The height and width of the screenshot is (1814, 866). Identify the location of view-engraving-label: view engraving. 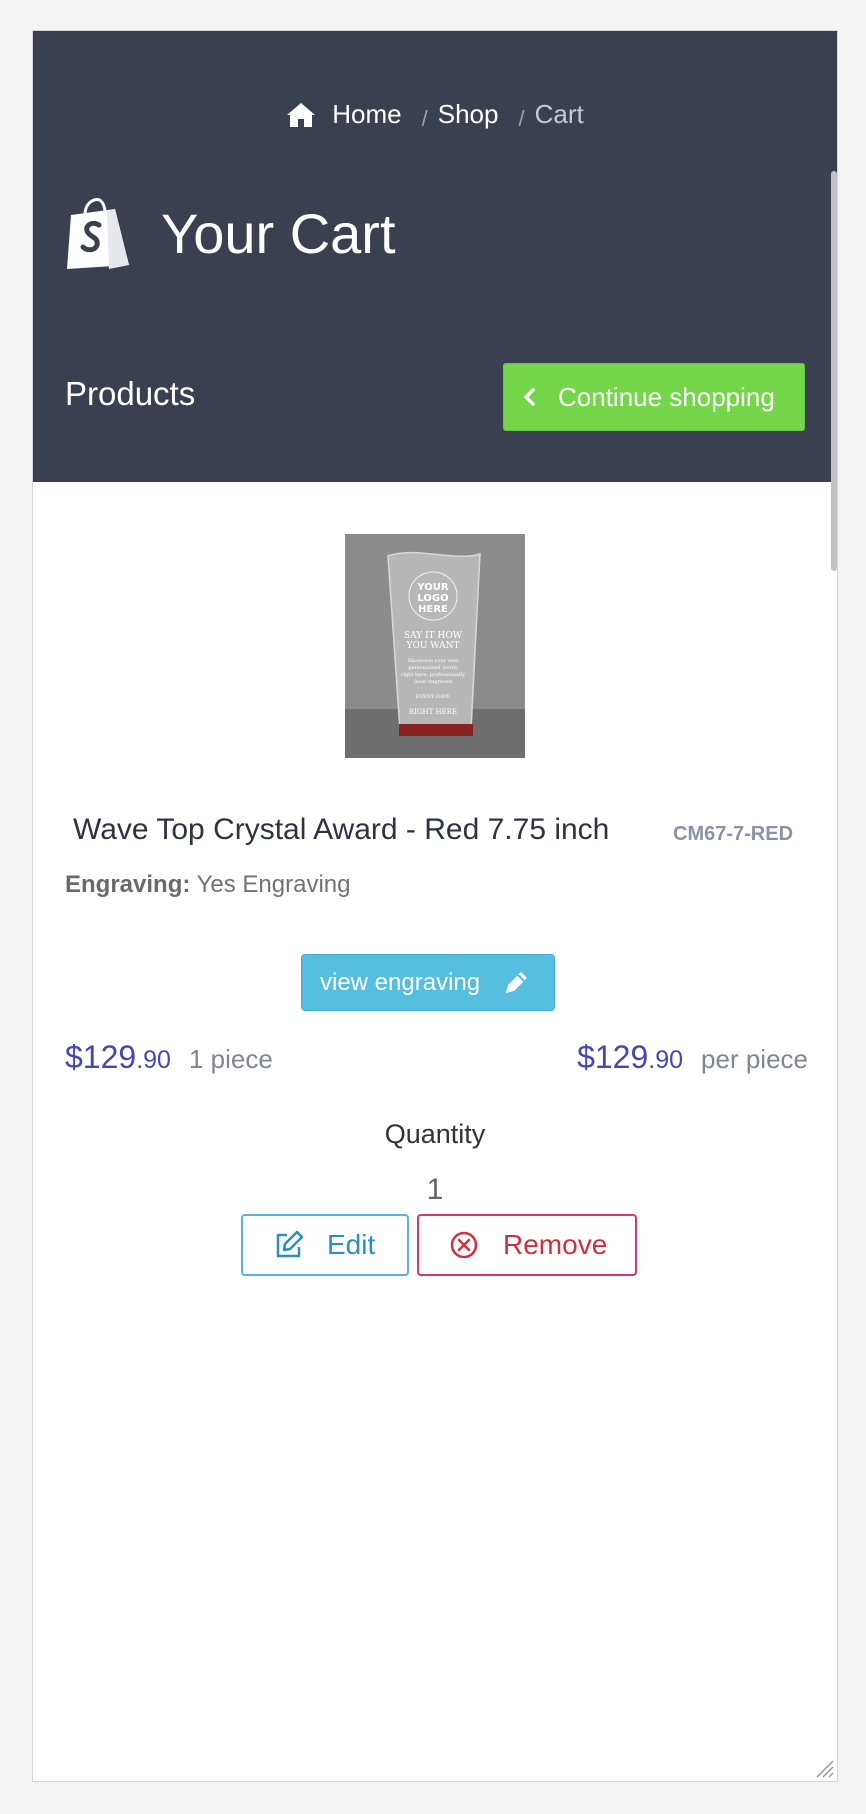
(400, 982).